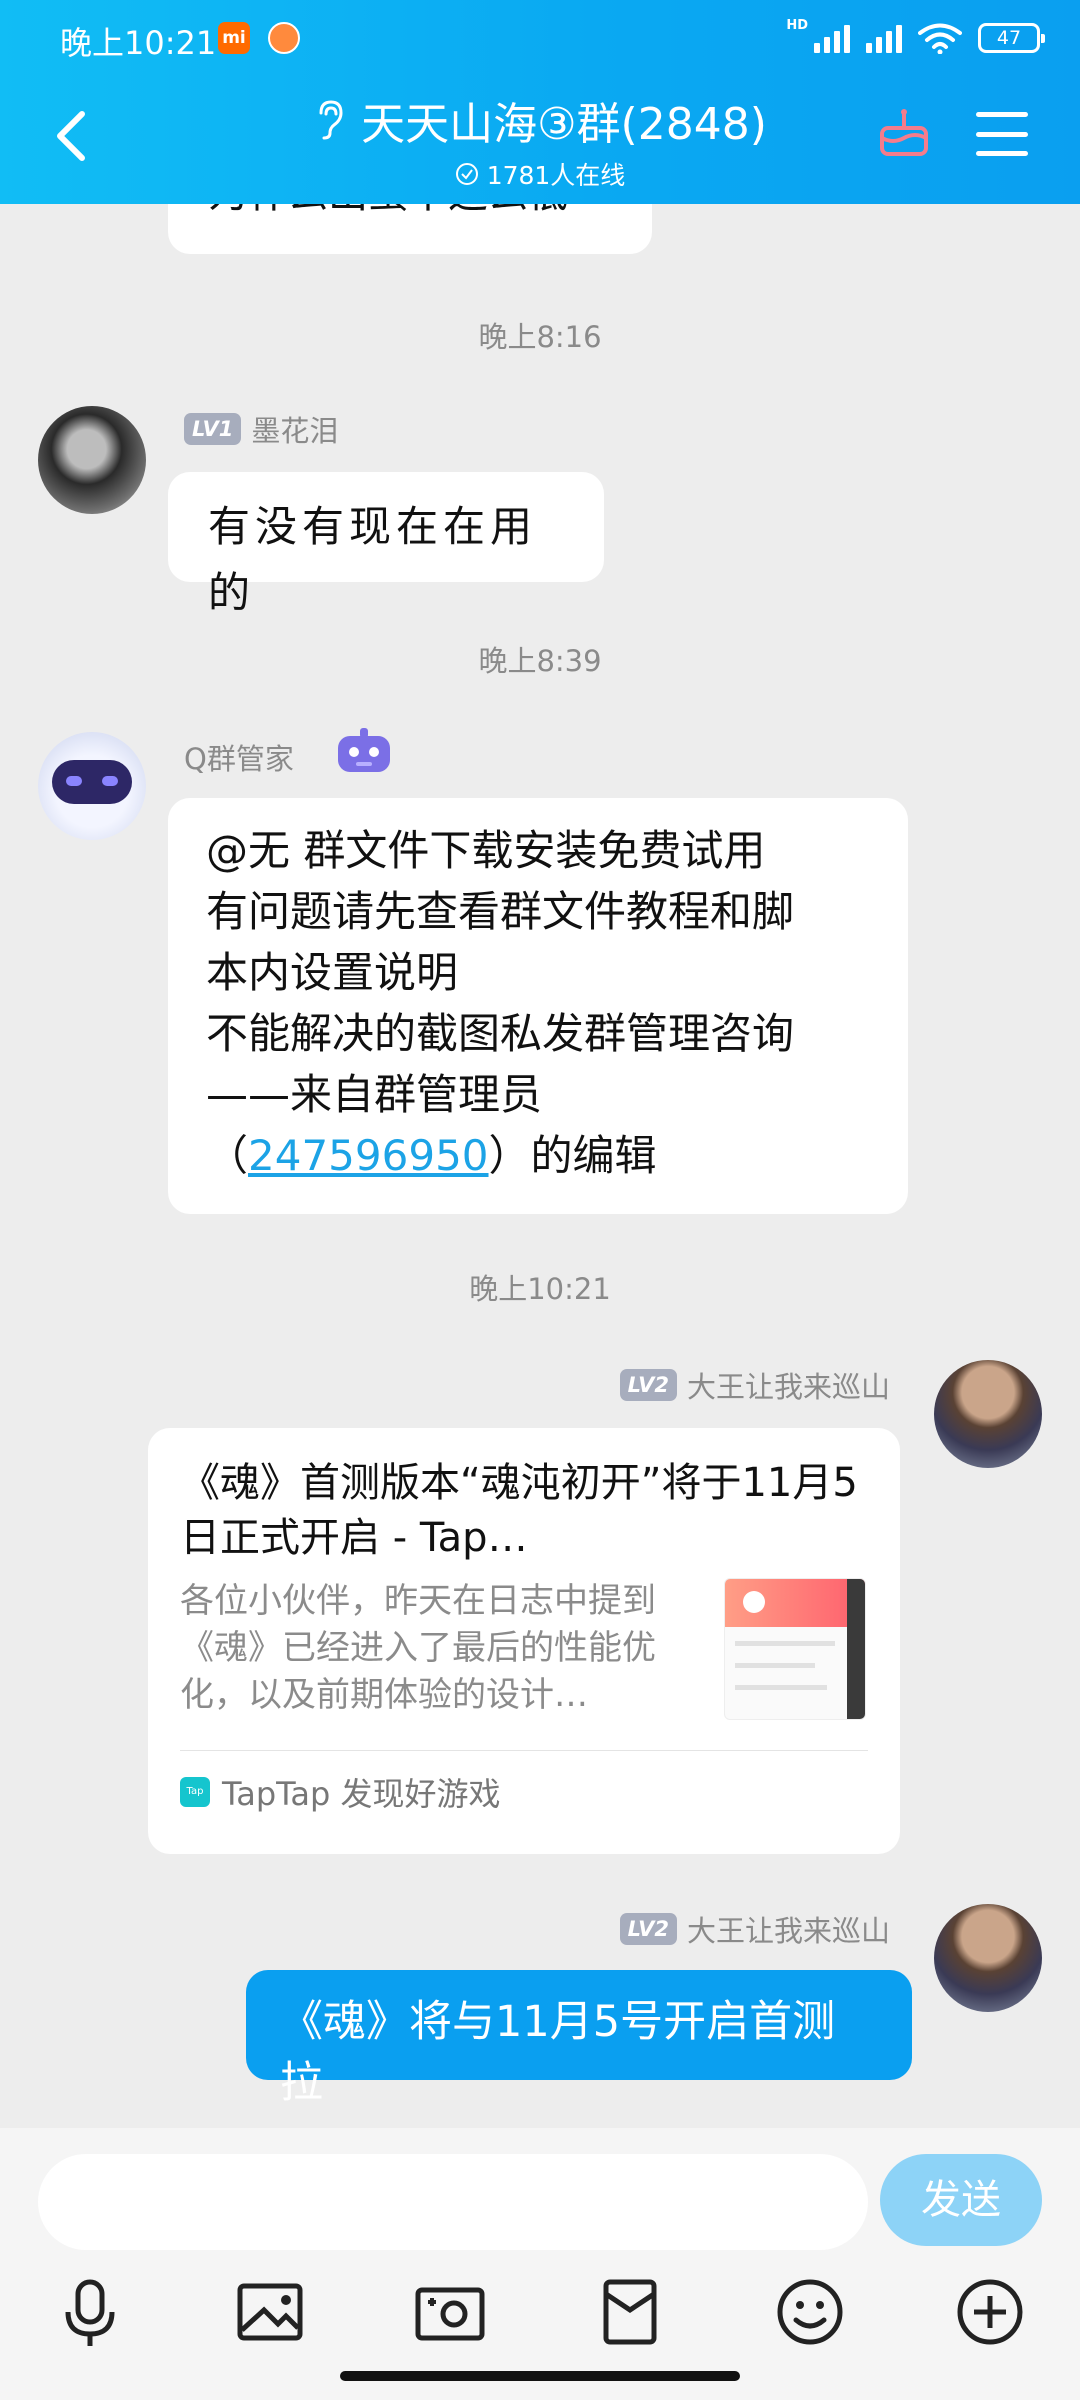 The height and width of the screenshot is (2400, 1080). What do you see at coordinates (138, 43) in the screenshot?
I see `status-time: 晚上10:21` at bounding box center [138, 43].